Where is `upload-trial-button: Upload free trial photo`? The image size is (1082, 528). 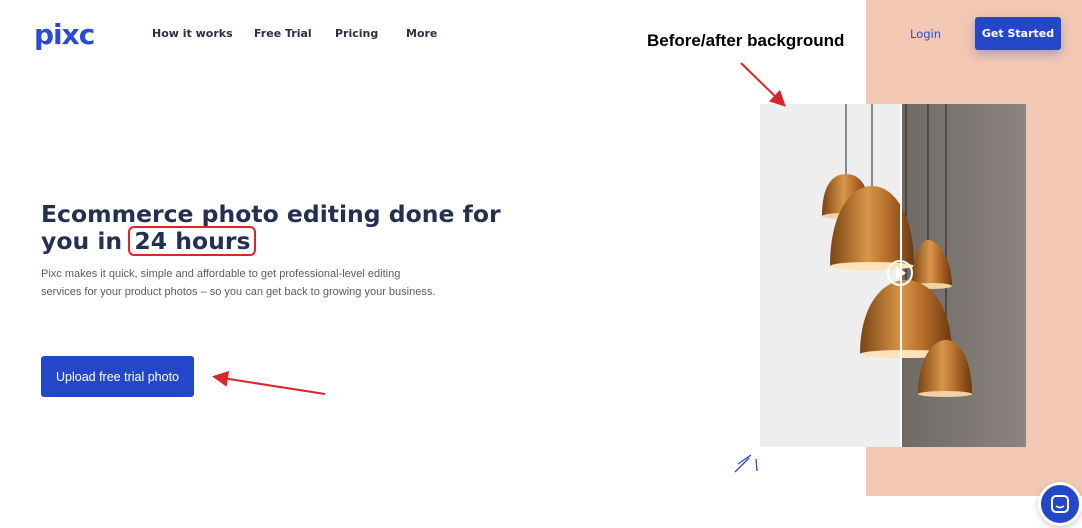
upload-trial-button: Upload free trial photo is located at coordinates (117, 376).